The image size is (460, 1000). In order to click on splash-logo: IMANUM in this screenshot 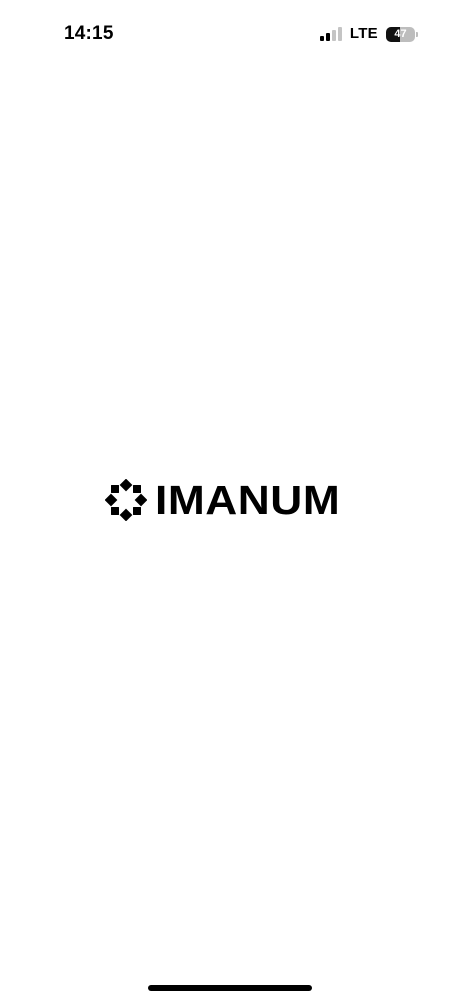, I will do `click(222, 500)`.